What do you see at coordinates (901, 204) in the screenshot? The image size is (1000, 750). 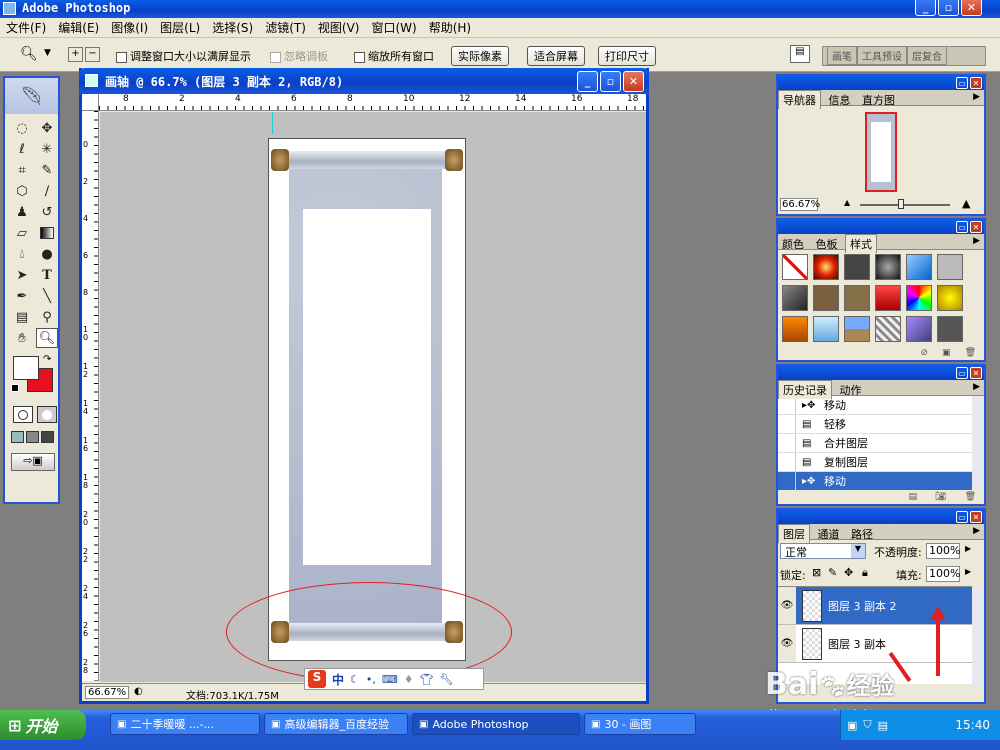 I see `zoom-slider-thumb` at bounding box center [901, 204].